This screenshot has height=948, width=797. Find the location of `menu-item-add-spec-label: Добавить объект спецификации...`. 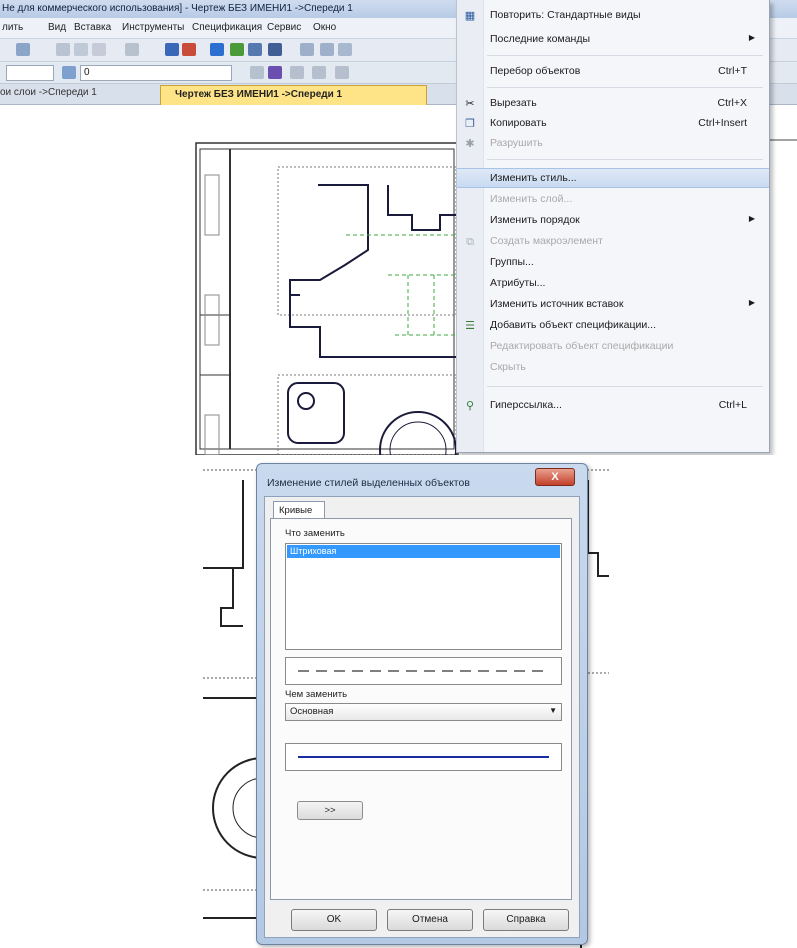

menu-item-add-spec-label: Добавить объект спецификации... is located at coordinates (573, 325).